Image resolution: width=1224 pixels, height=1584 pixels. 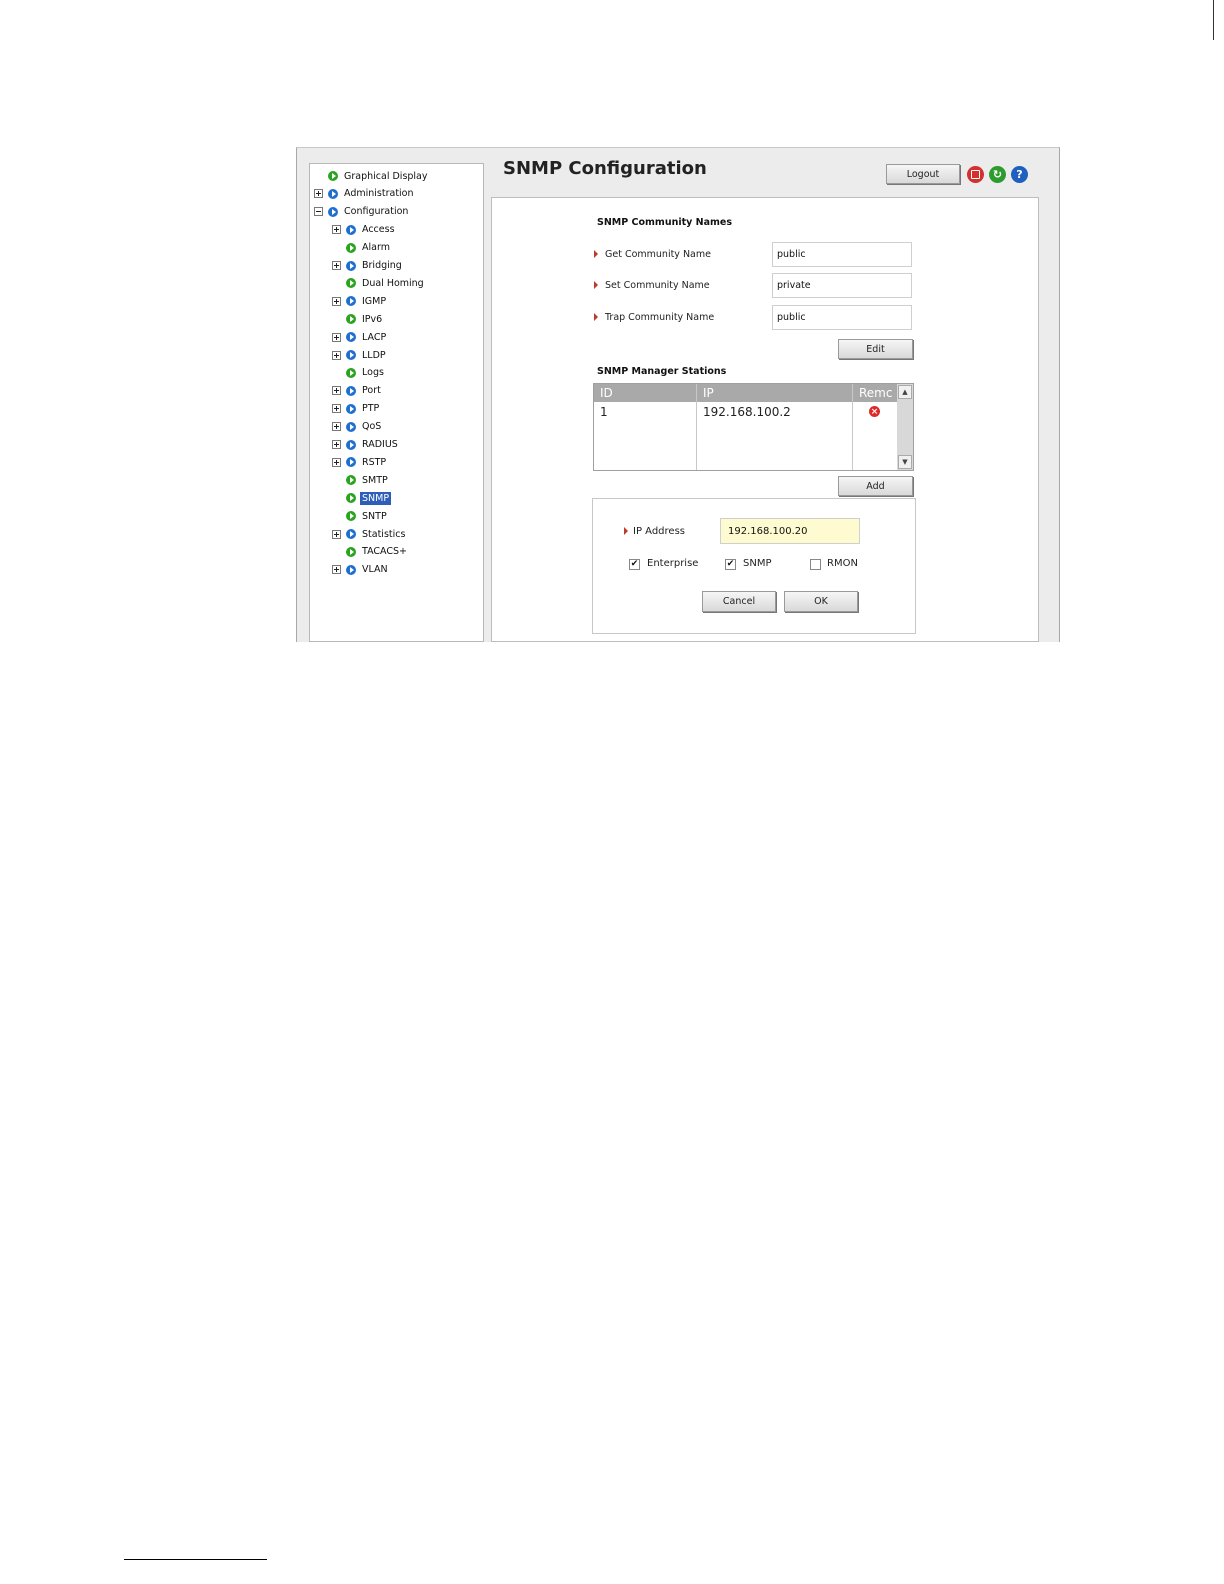 What do you see at coordinates (358, 319) in the screenshot?
I see `tree-item-ipv6: IPv6` at bounding box center [358, 319].